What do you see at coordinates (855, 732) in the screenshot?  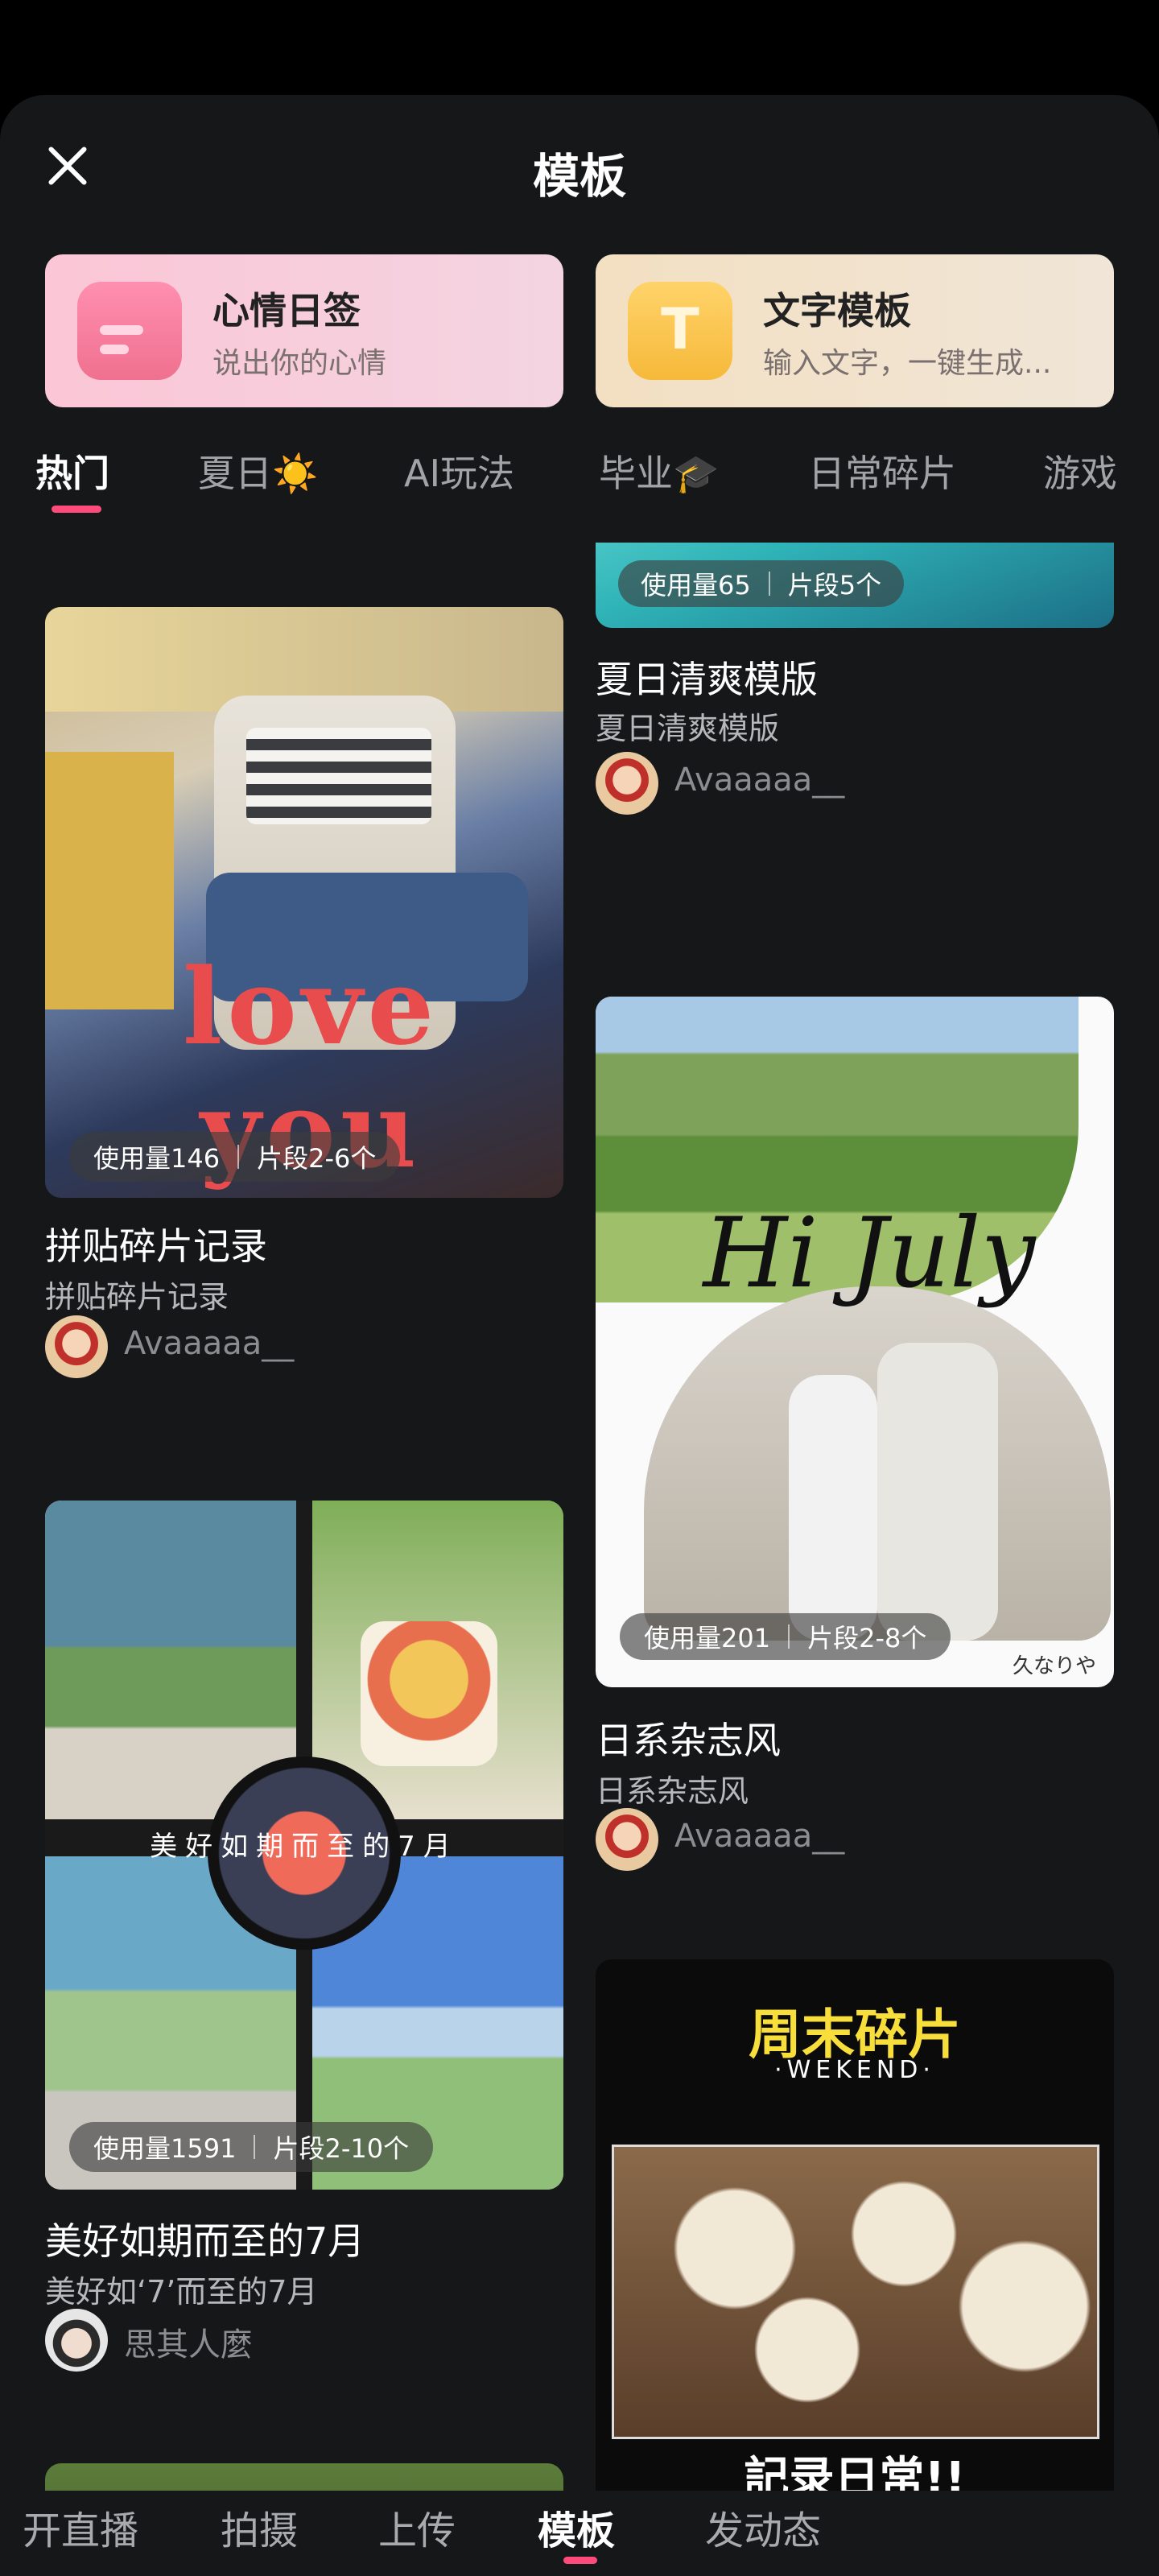 I see `template-card: 使用量65 片段5个 夏日清爽模版 夏日清爽模版 Avaaaaa__` at bounding box center [855, 732].